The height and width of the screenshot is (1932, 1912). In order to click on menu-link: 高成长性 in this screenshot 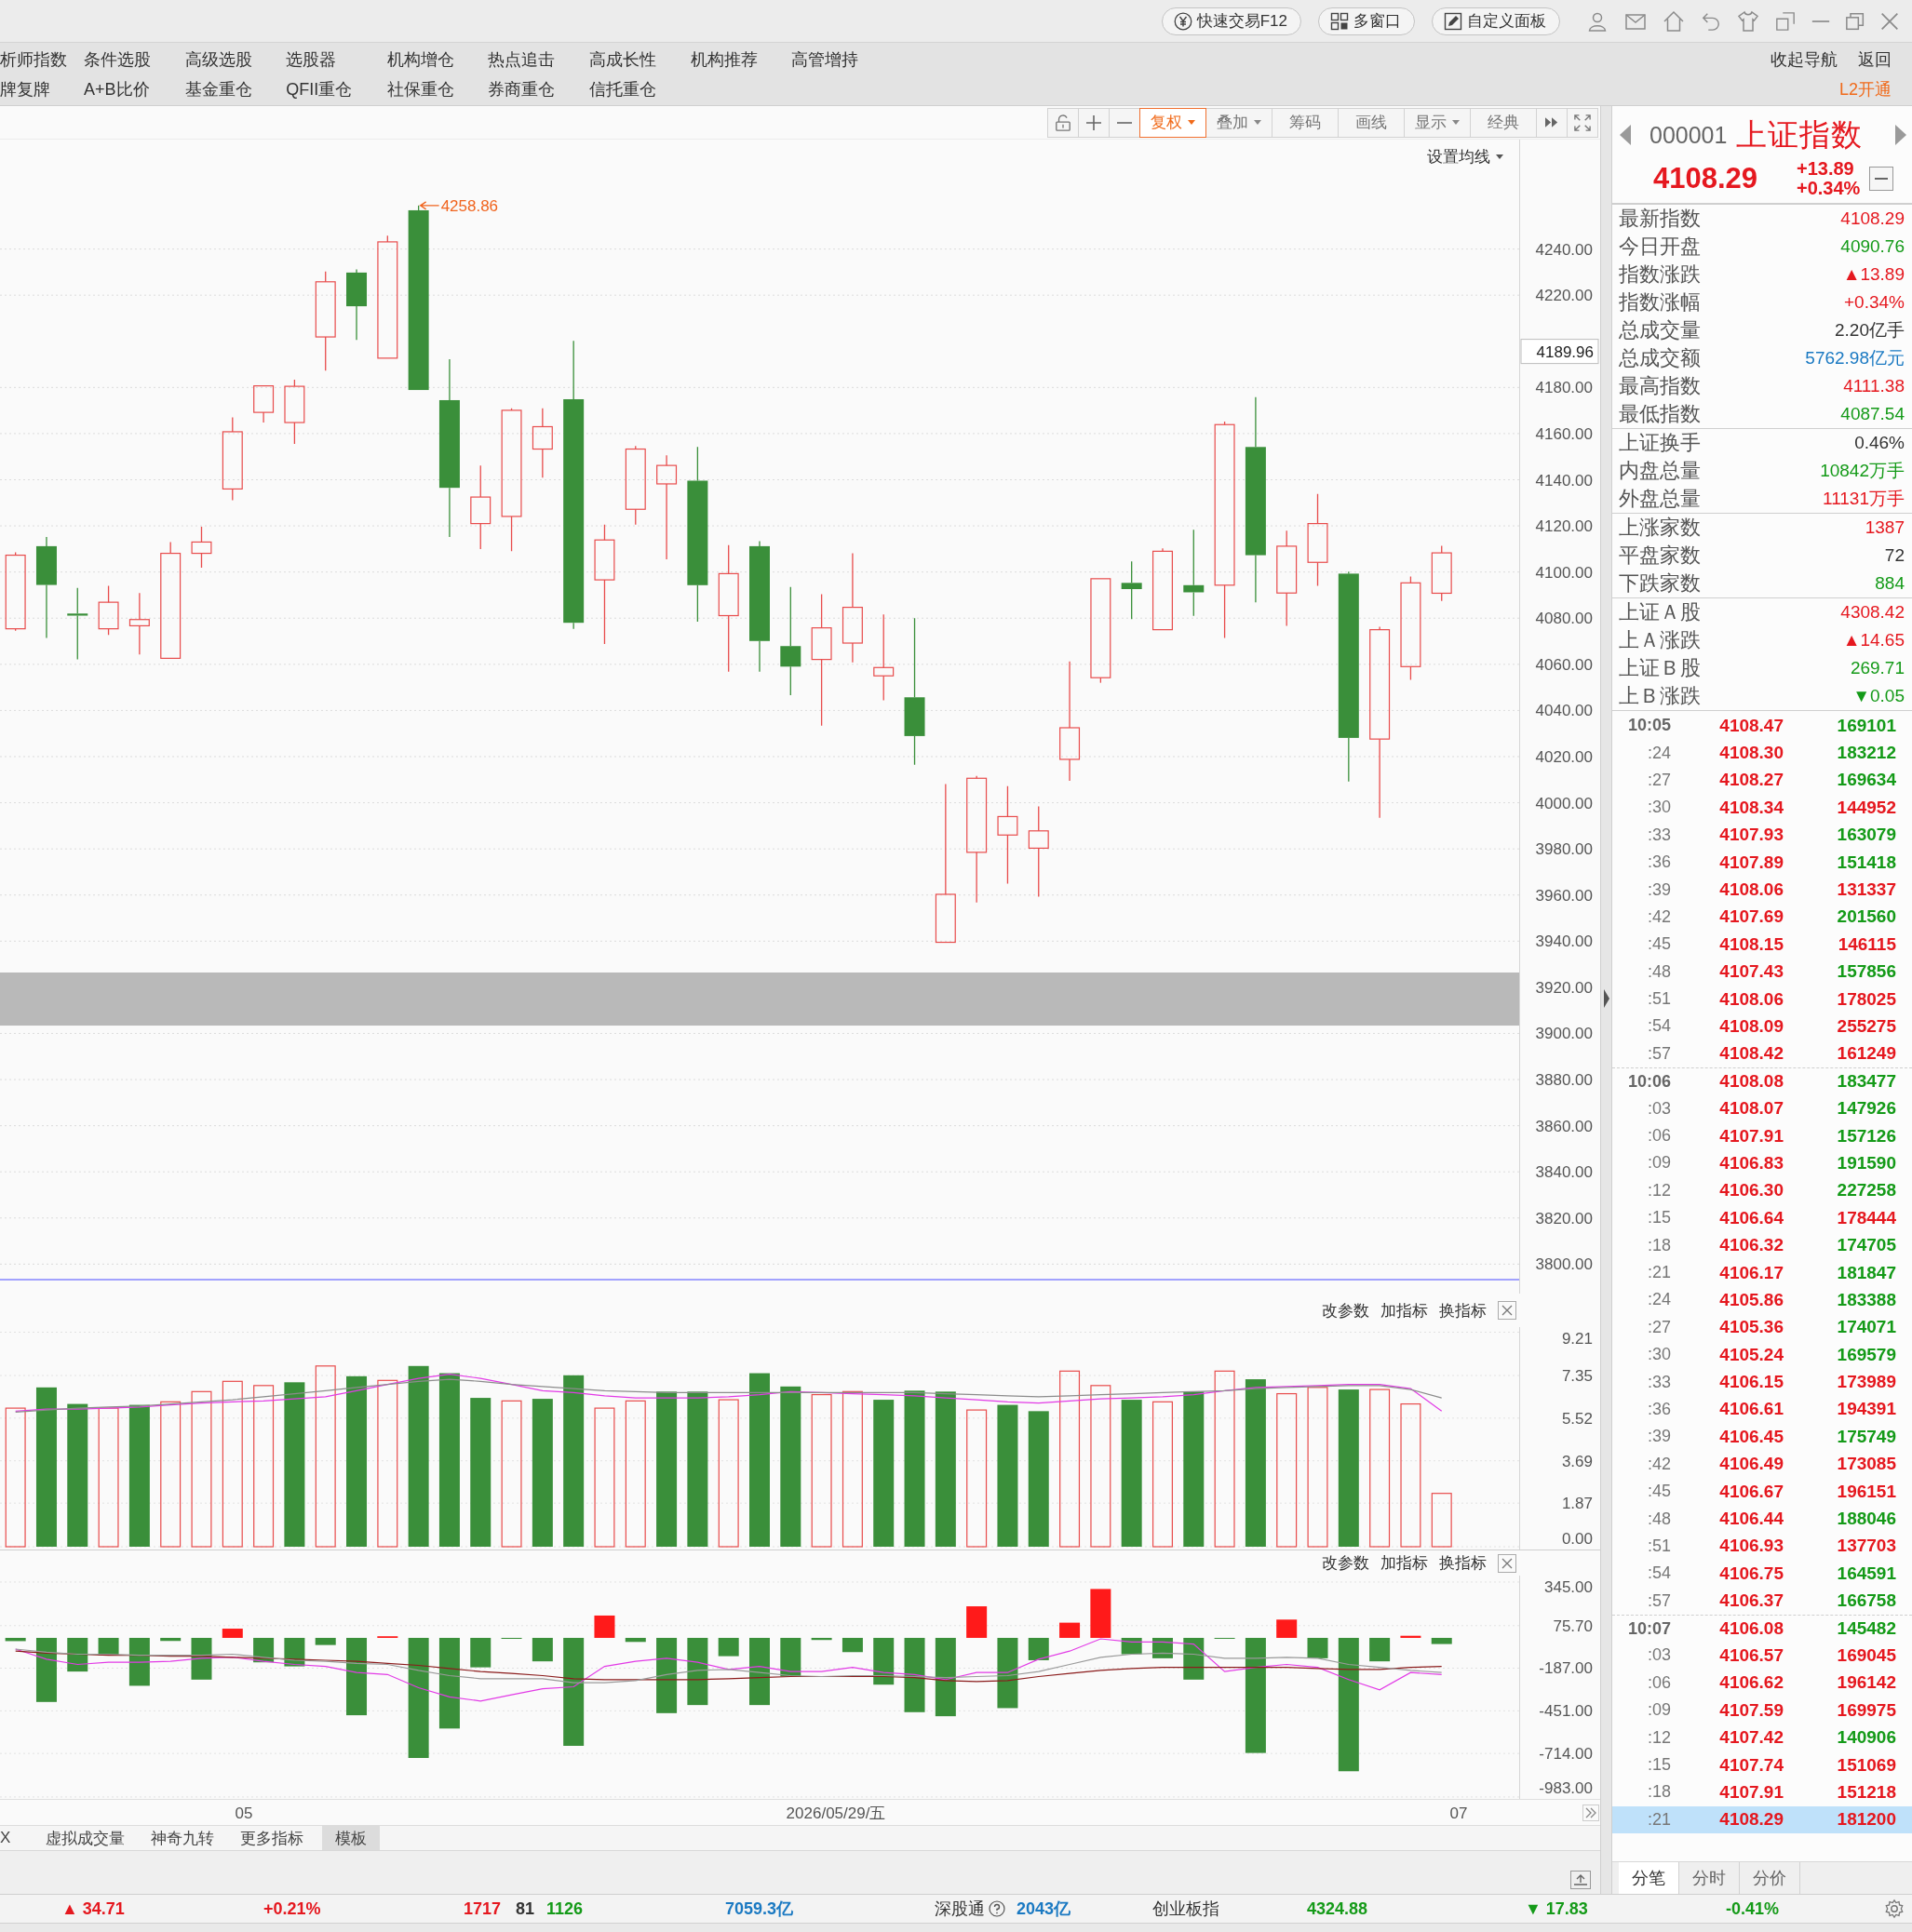, I will do `click(639, 59)`.